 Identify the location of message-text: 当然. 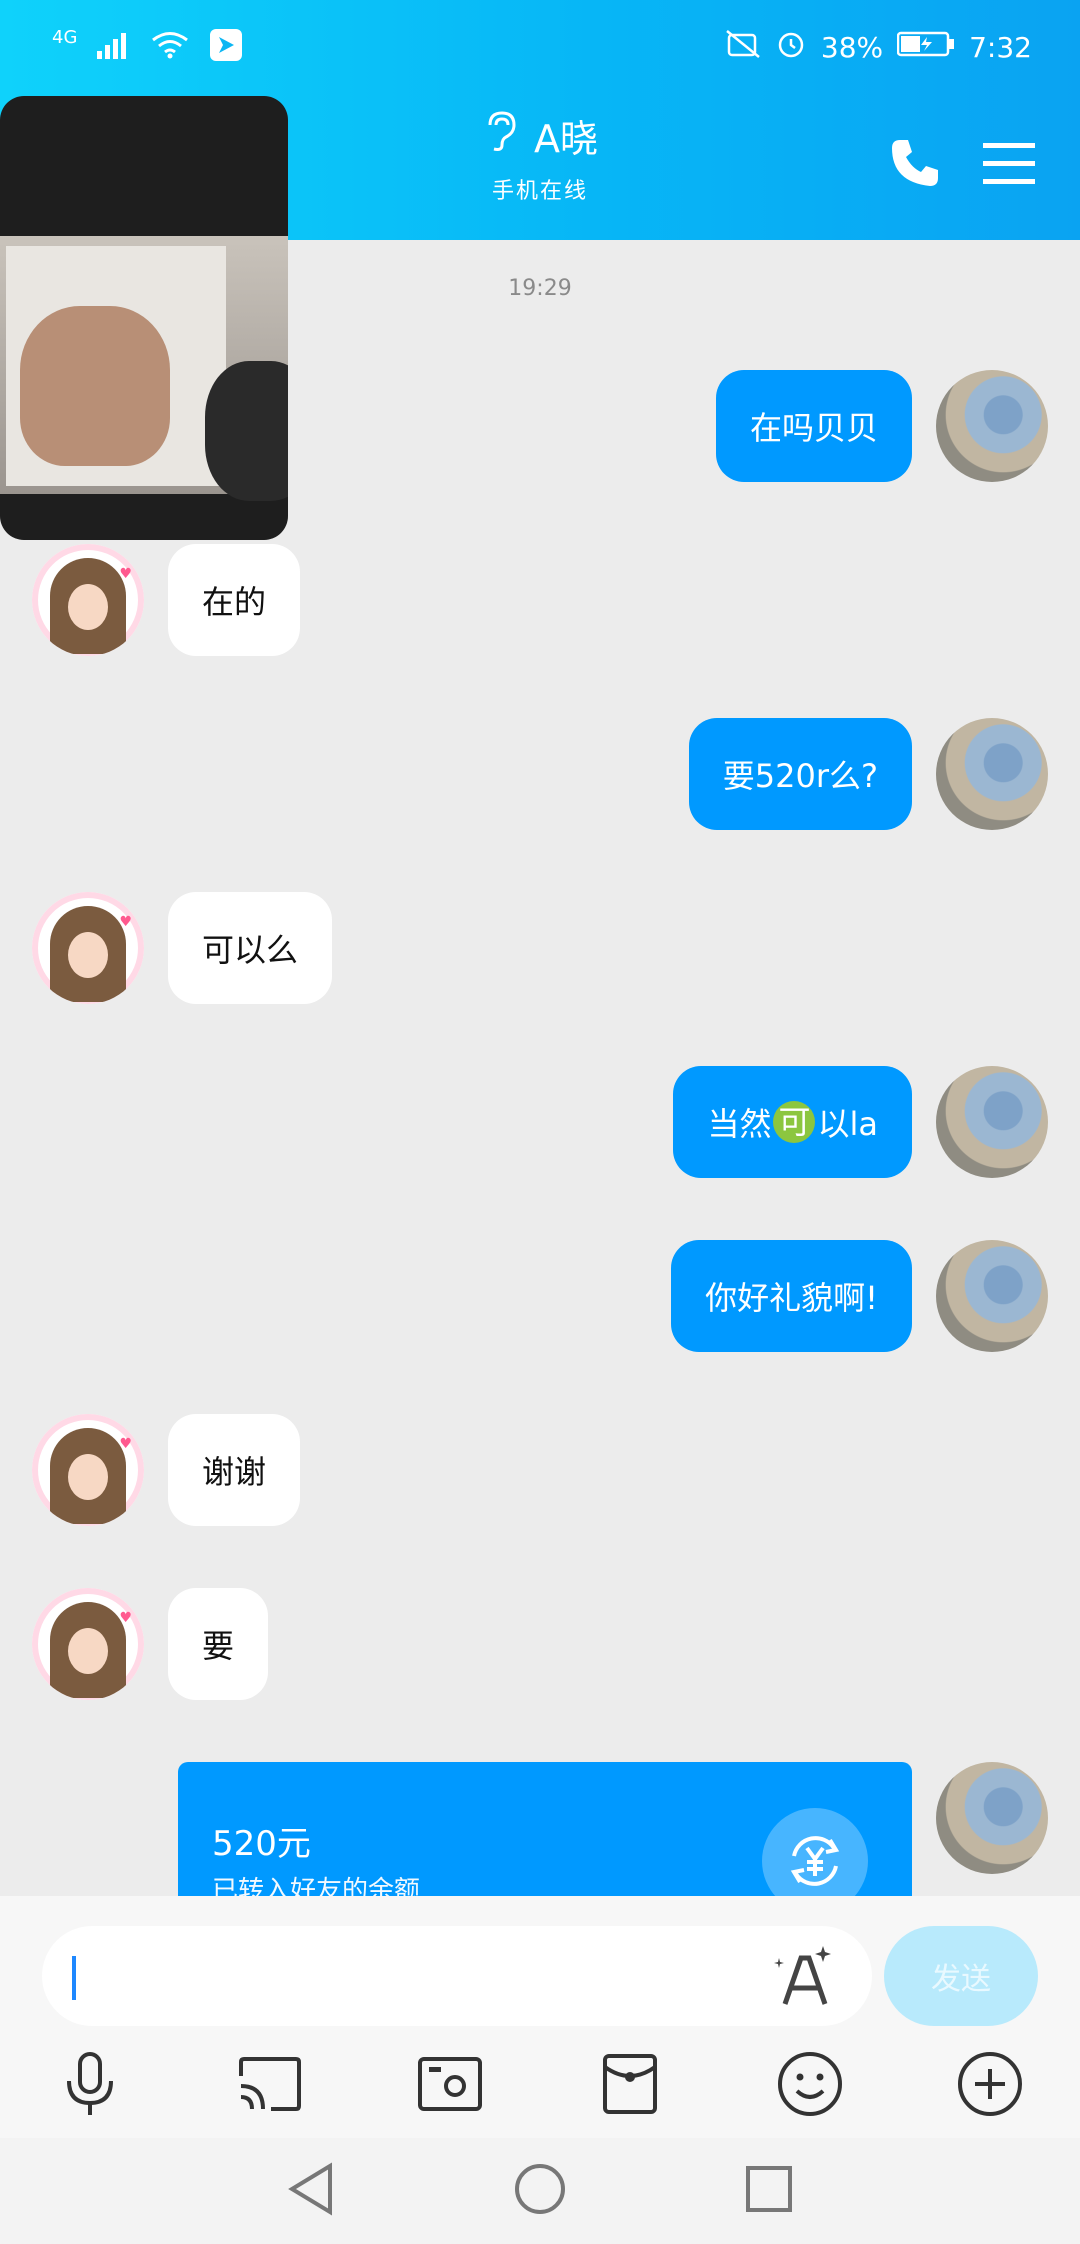
(739, 1124).